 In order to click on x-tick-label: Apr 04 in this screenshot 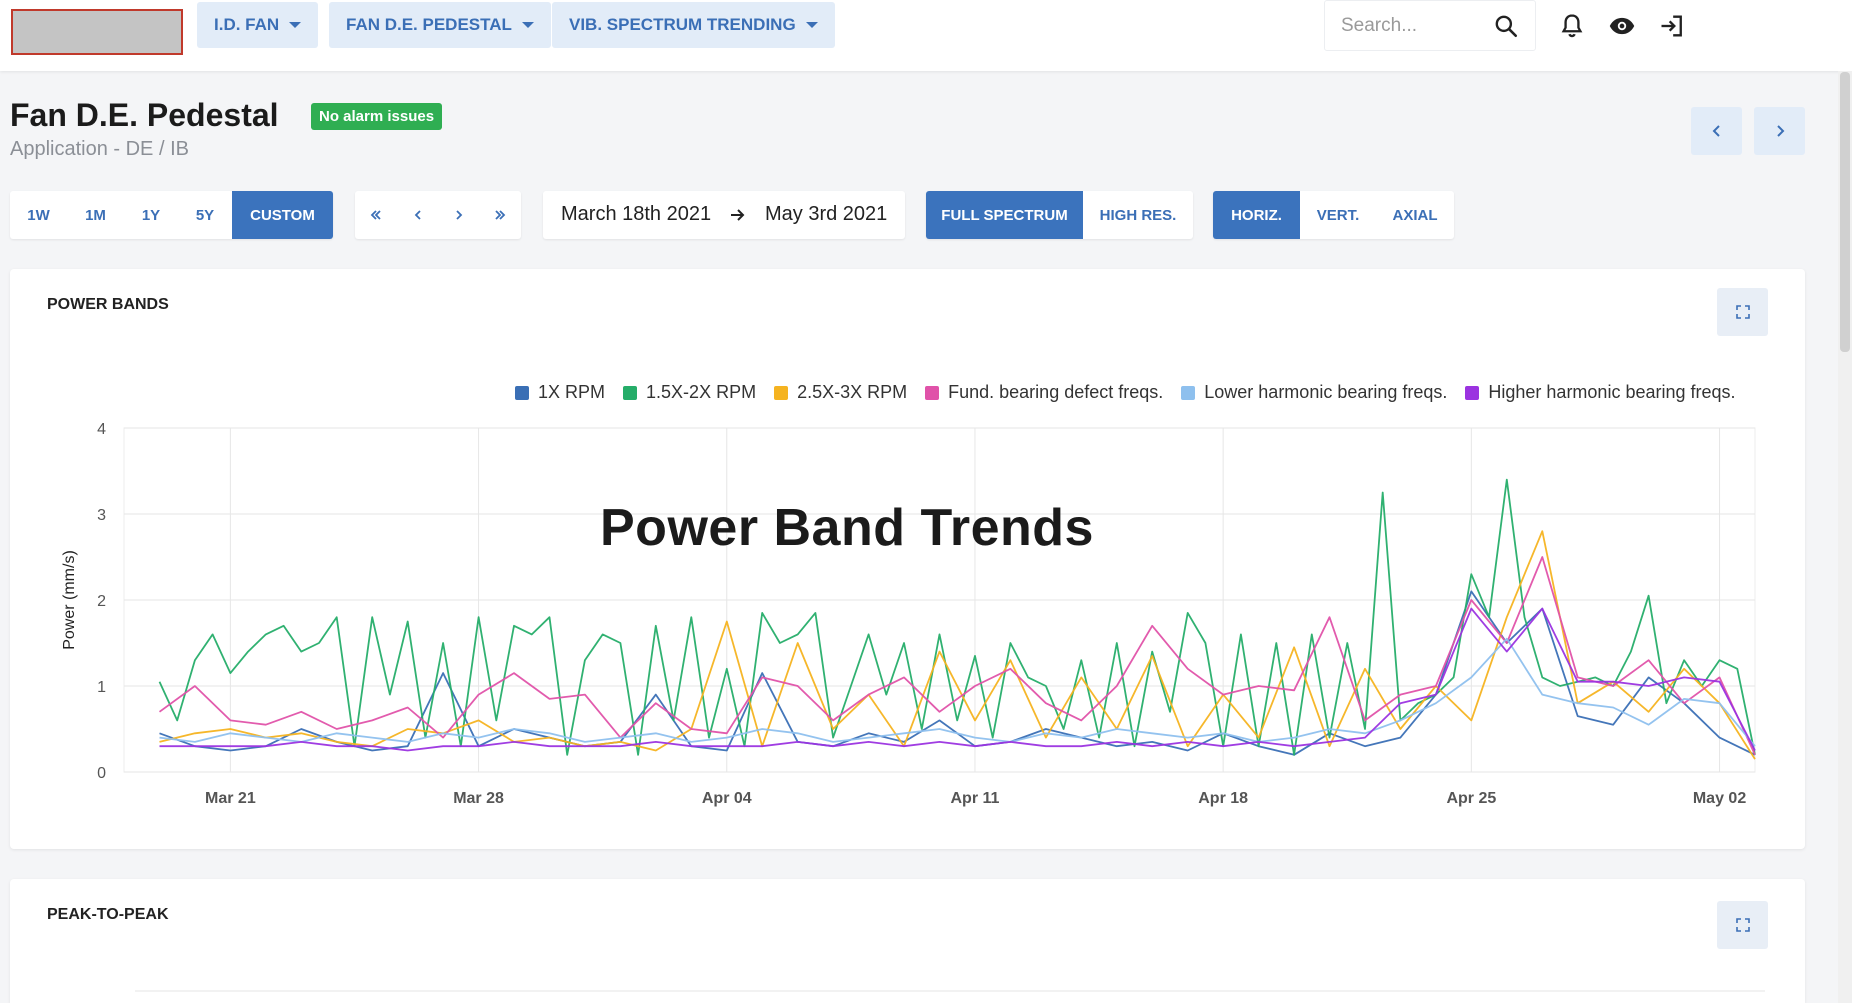, I will do `click(727, 798)`.